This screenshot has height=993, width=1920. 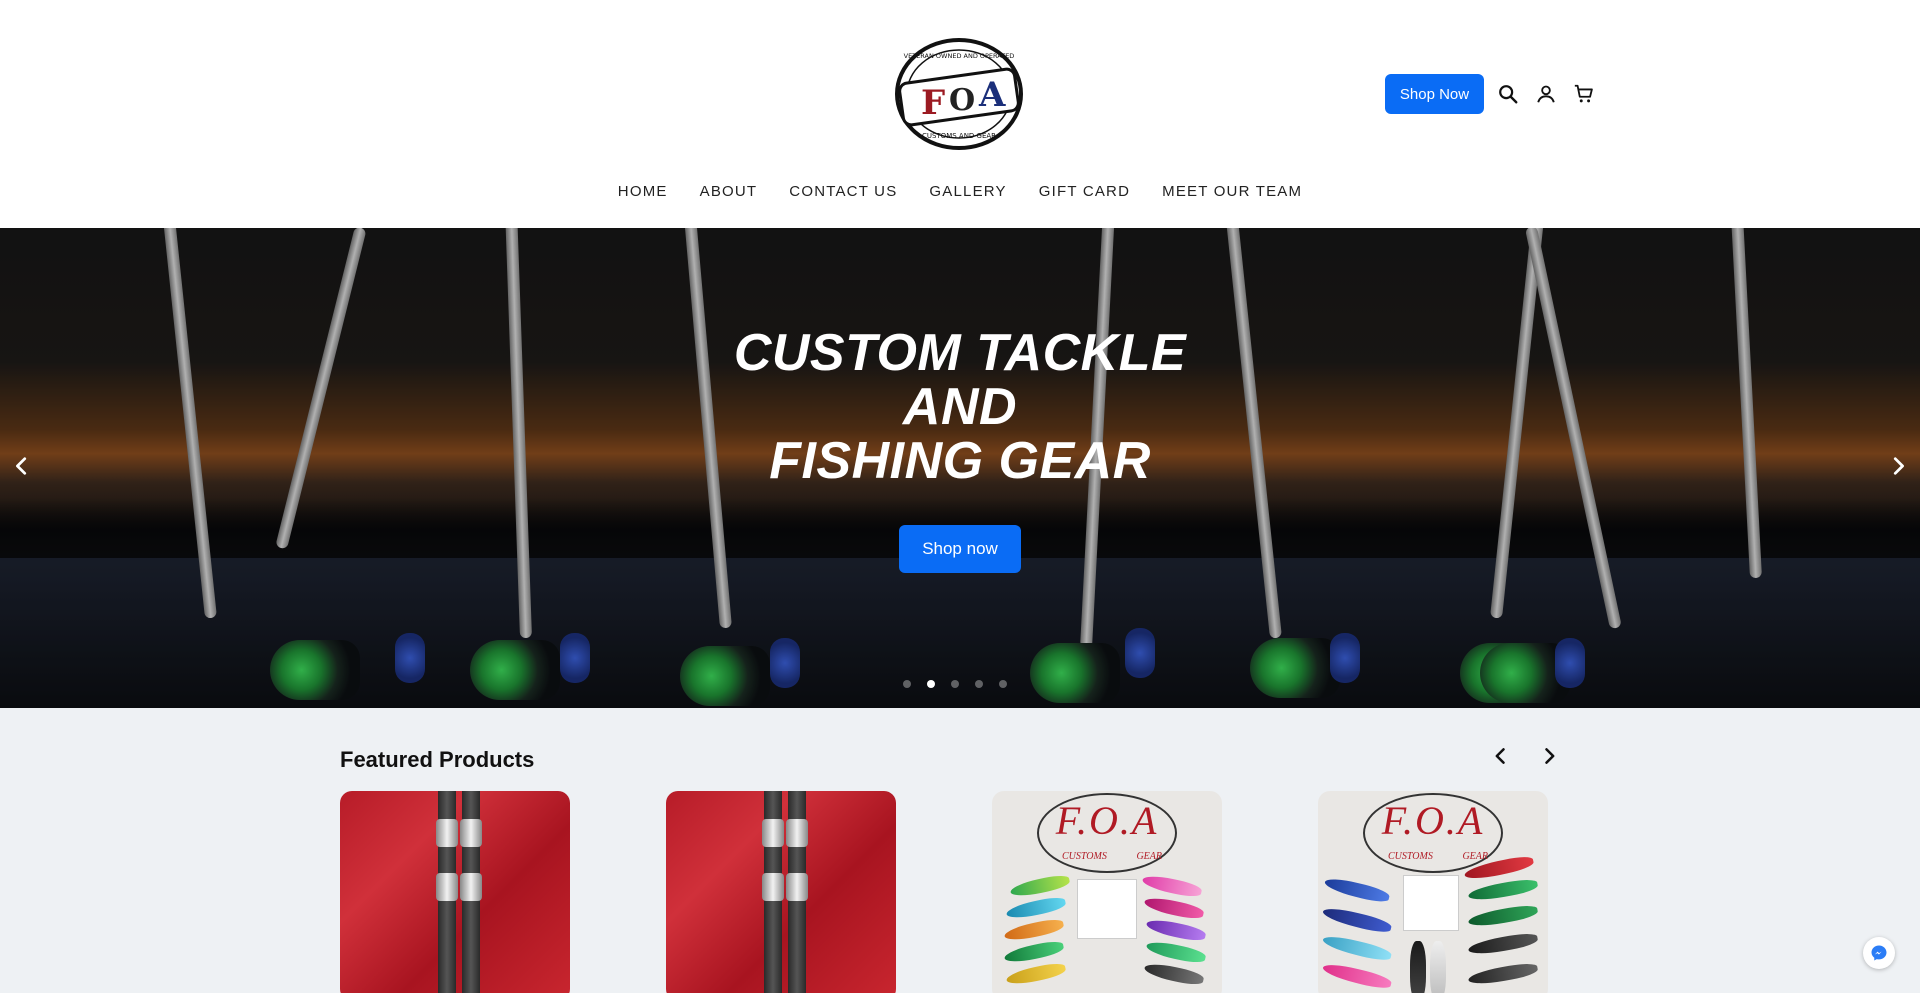 What do you see at coordinates (959, 136) in the screenshot?
I see `logo-ring-bottom: CUSTOMS AND GEAR` at bounding box center [959, 136].